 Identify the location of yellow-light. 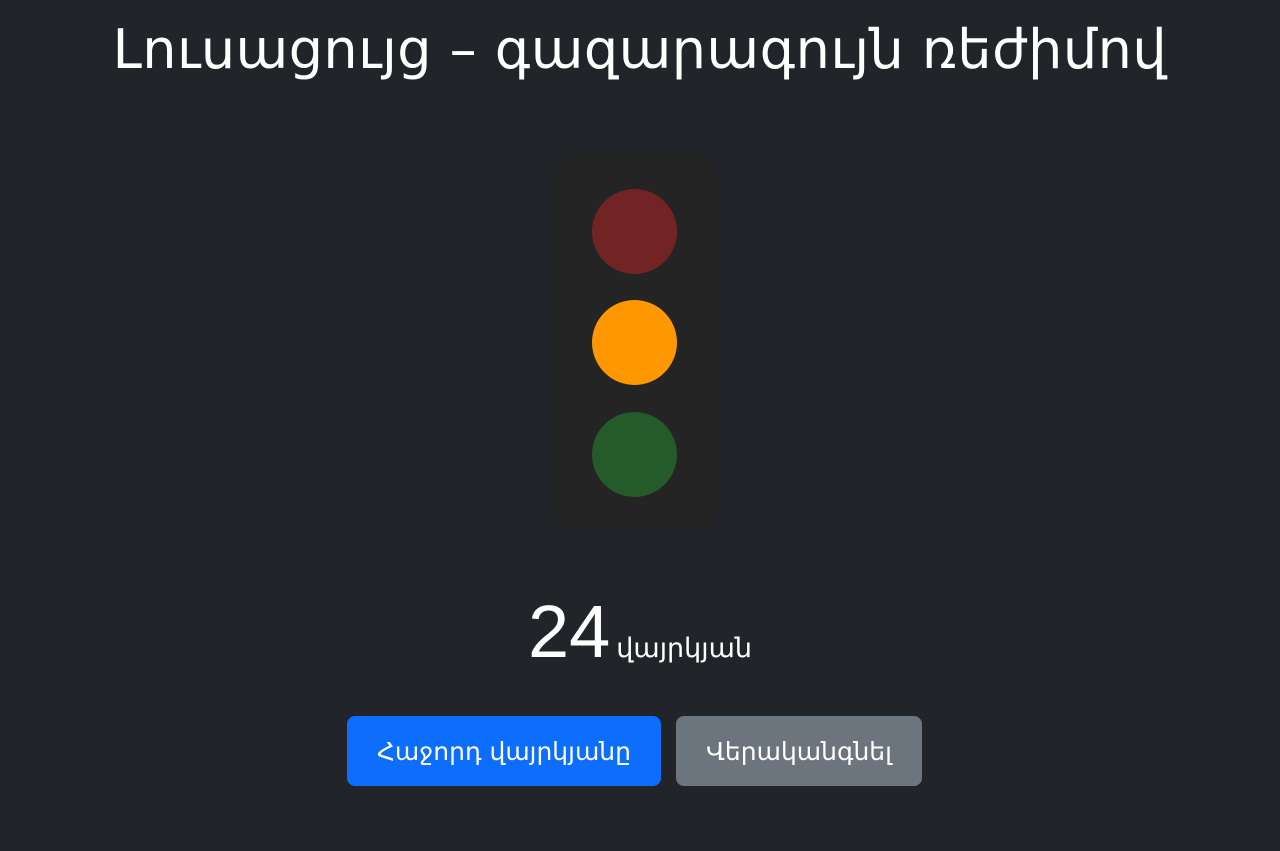
(634, 342).